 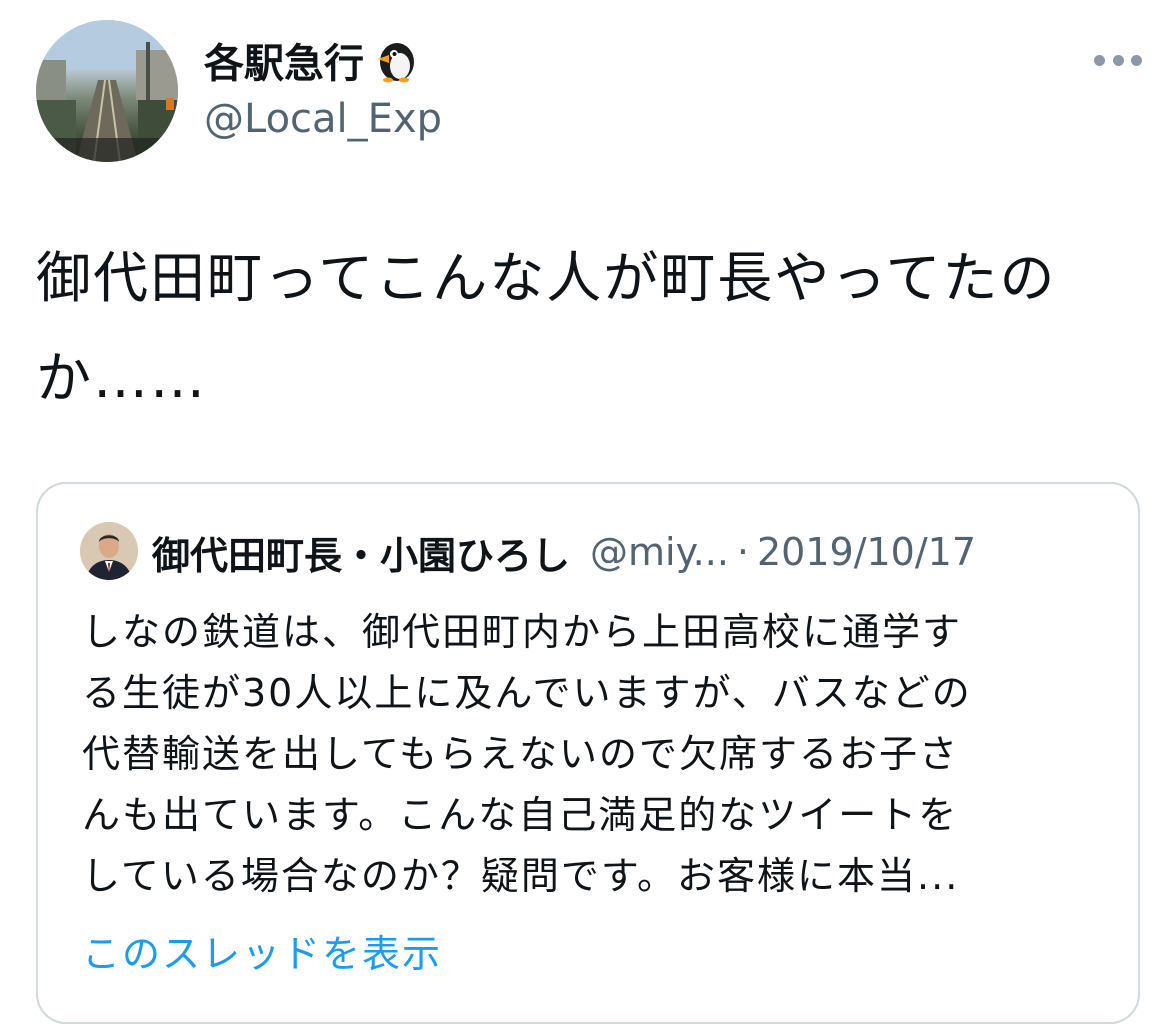 What do you see at coordinates (397, 60) in the screenshot?
I see `penguin-icon` at bounding box center [397, 60].